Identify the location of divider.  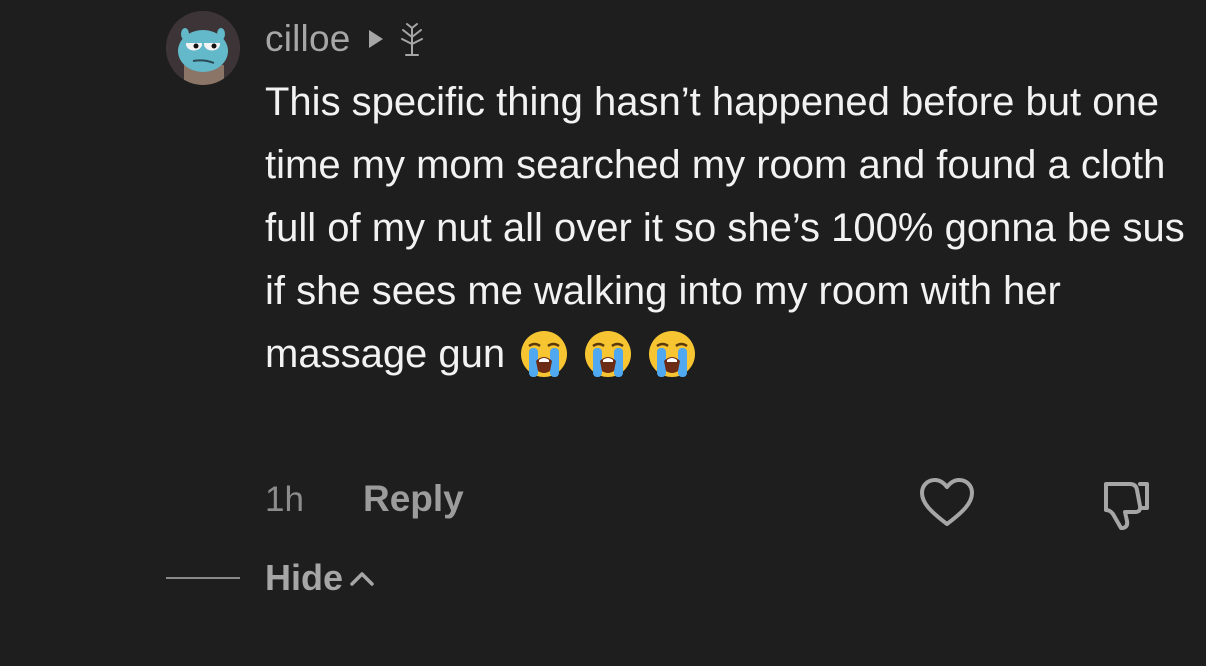
(203, 578).